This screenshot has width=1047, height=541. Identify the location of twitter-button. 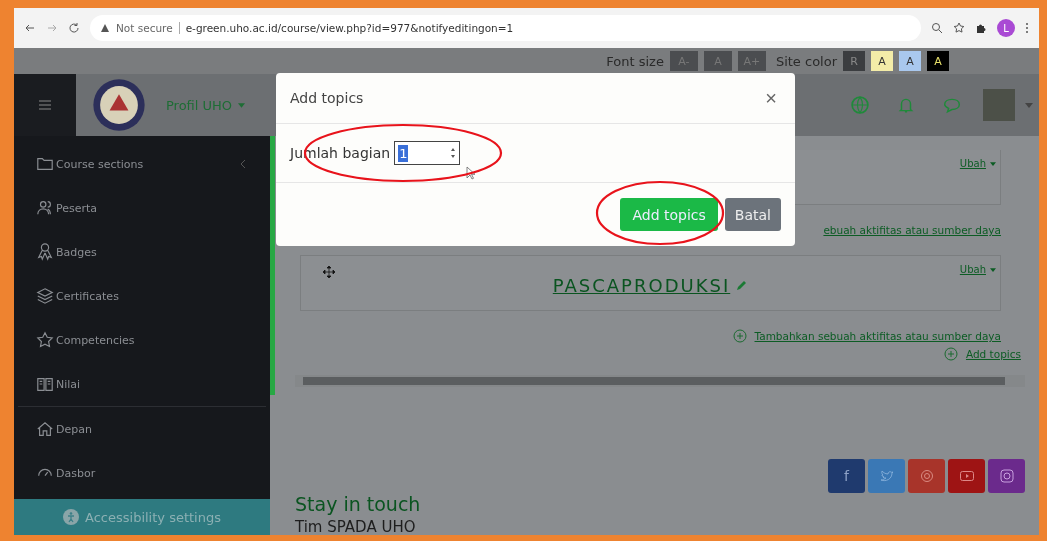
(886, 476).